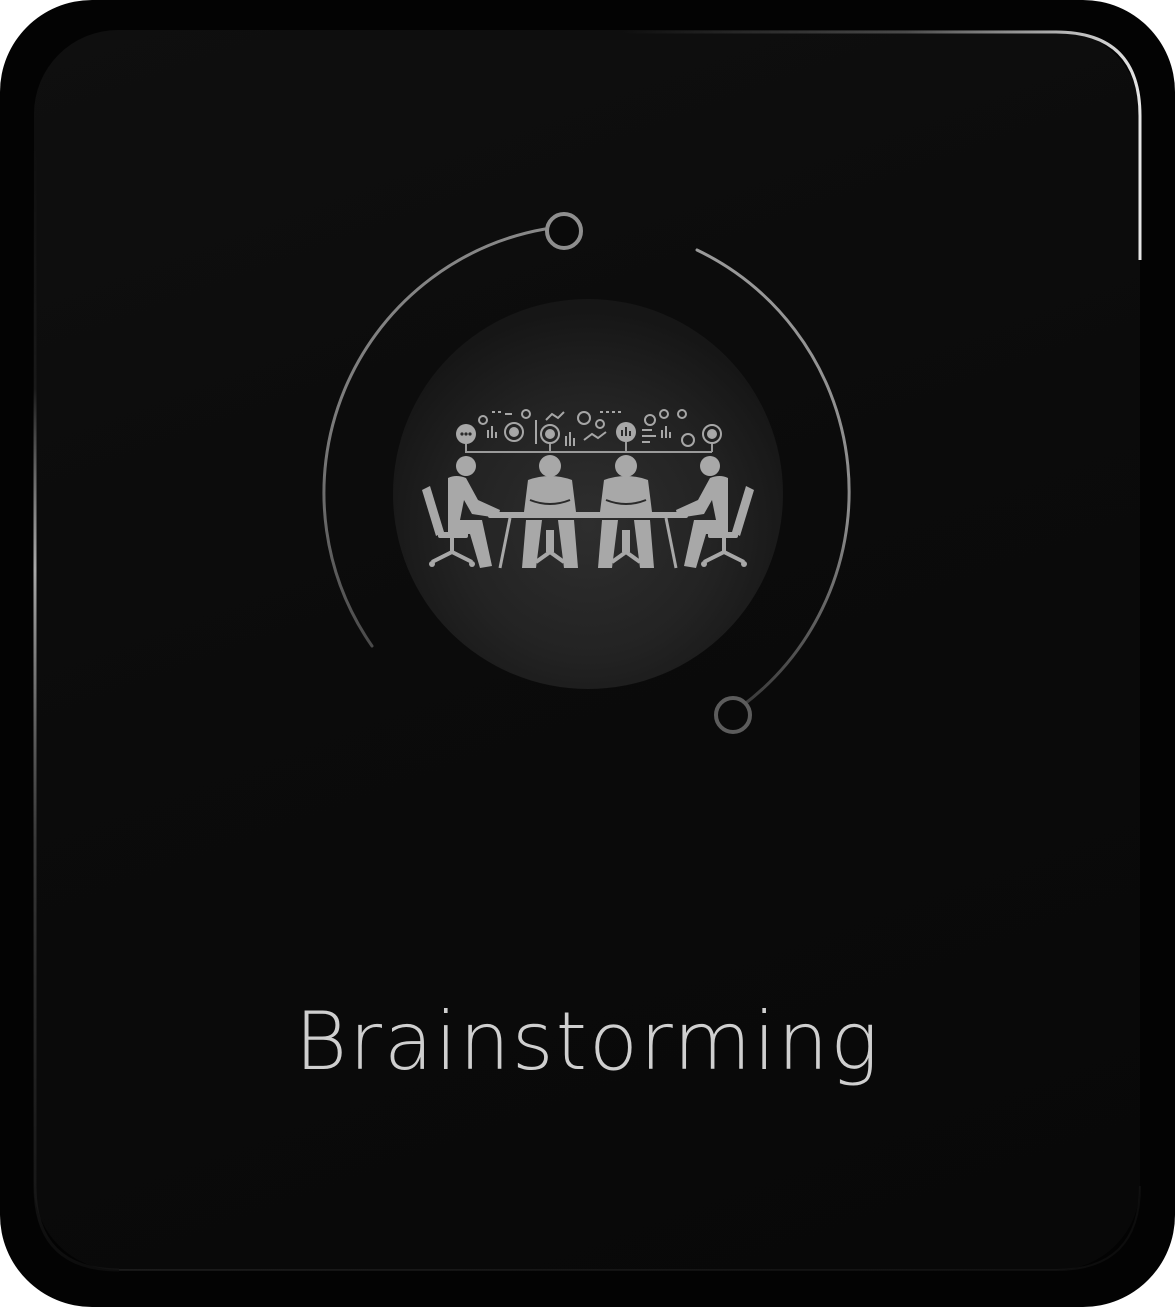  Describe the element at coordinates (564, 231) in the screenshot. I see `orbit-node-top` at that location.